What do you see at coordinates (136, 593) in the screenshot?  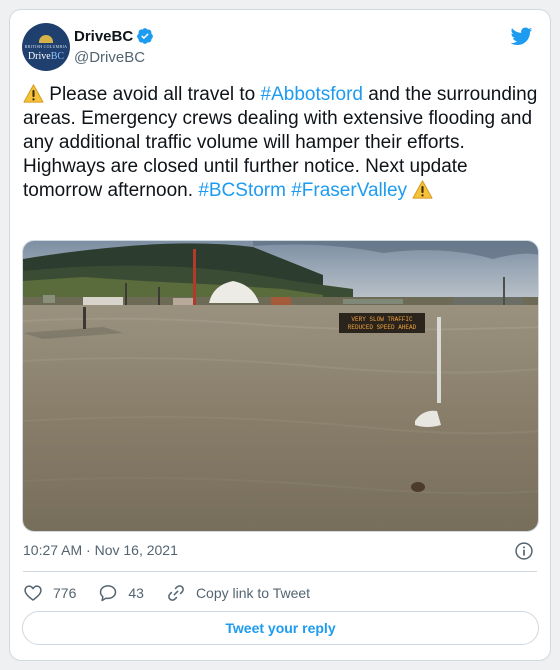 I see `reply-count: 43` at bounding box center [136, 593].